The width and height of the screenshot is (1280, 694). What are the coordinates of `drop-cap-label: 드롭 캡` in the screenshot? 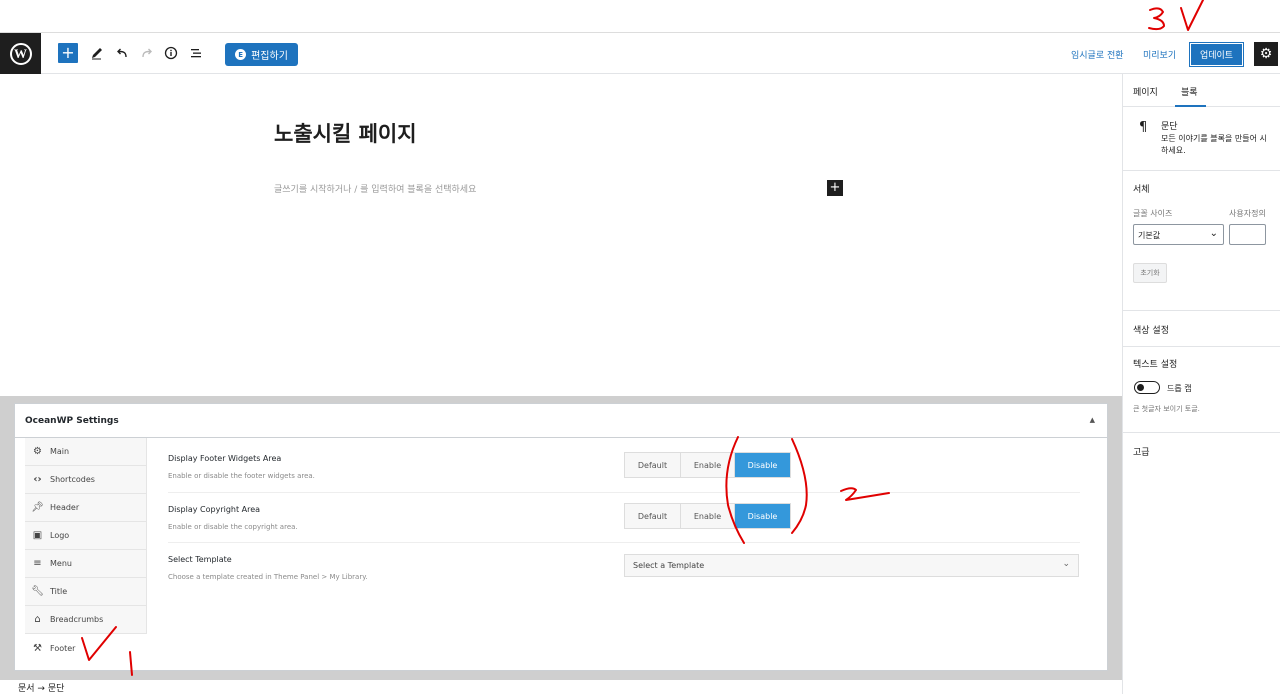 It's located at (1179, 388).